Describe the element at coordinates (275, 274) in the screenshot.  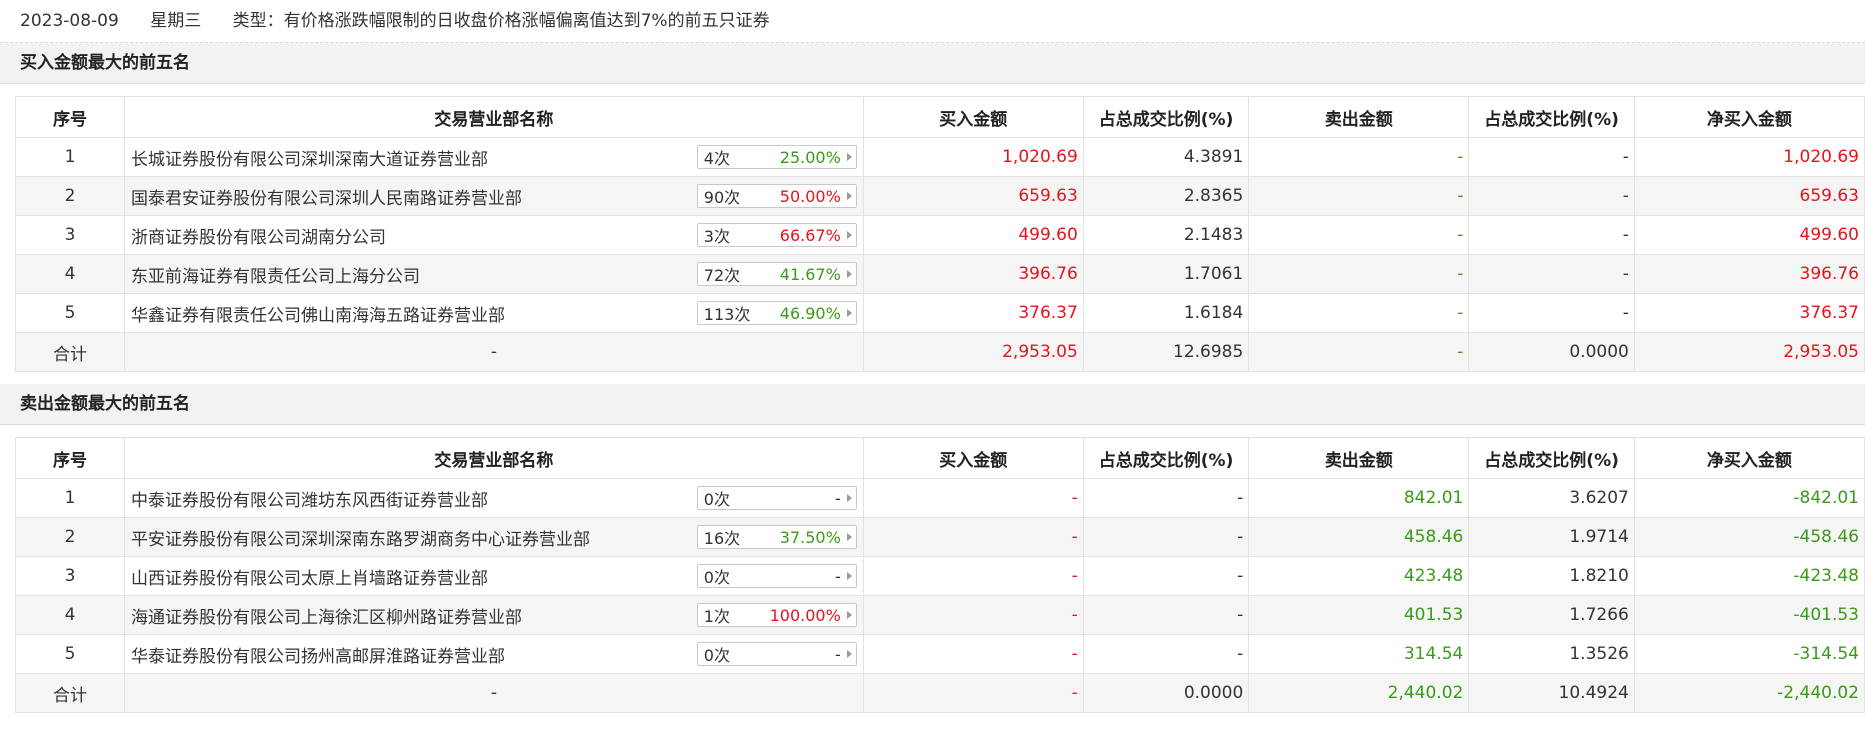
I see `branch-name: 东亚前海证券有限责任公司上海分公司` at that location.